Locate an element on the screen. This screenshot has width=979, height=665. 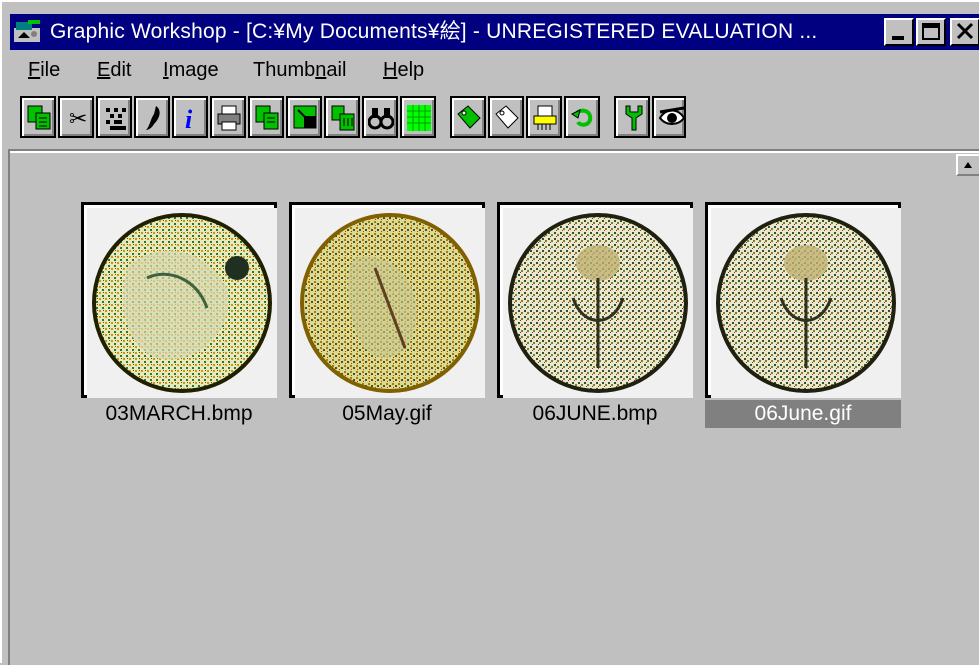
svg-text: i is located at coordinates (189, 118).